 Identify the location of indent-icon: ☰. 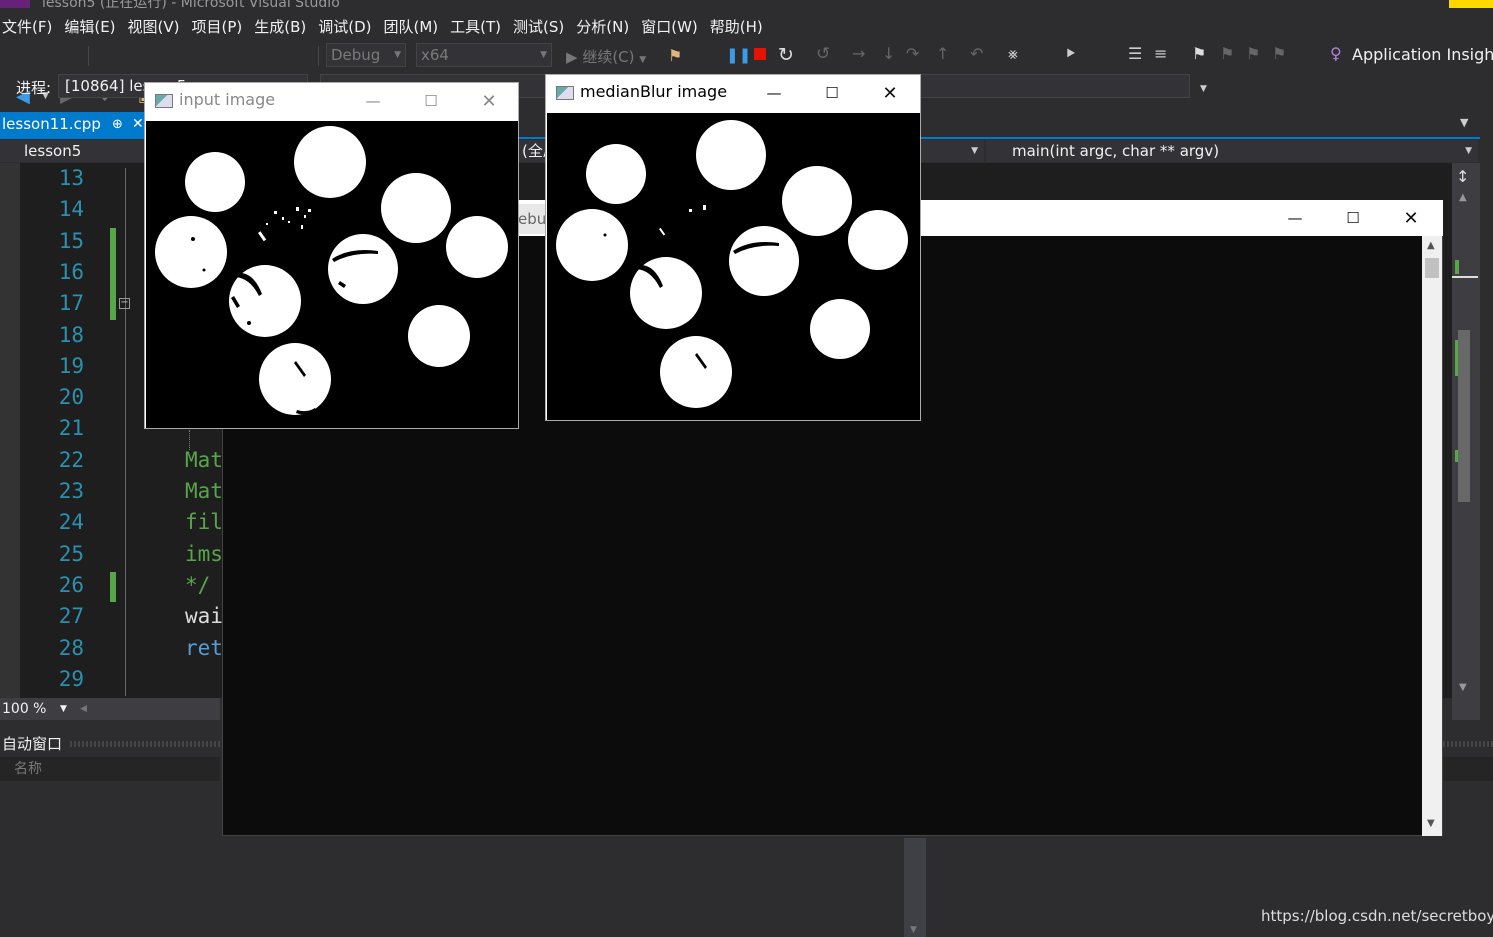
(1135, 53).